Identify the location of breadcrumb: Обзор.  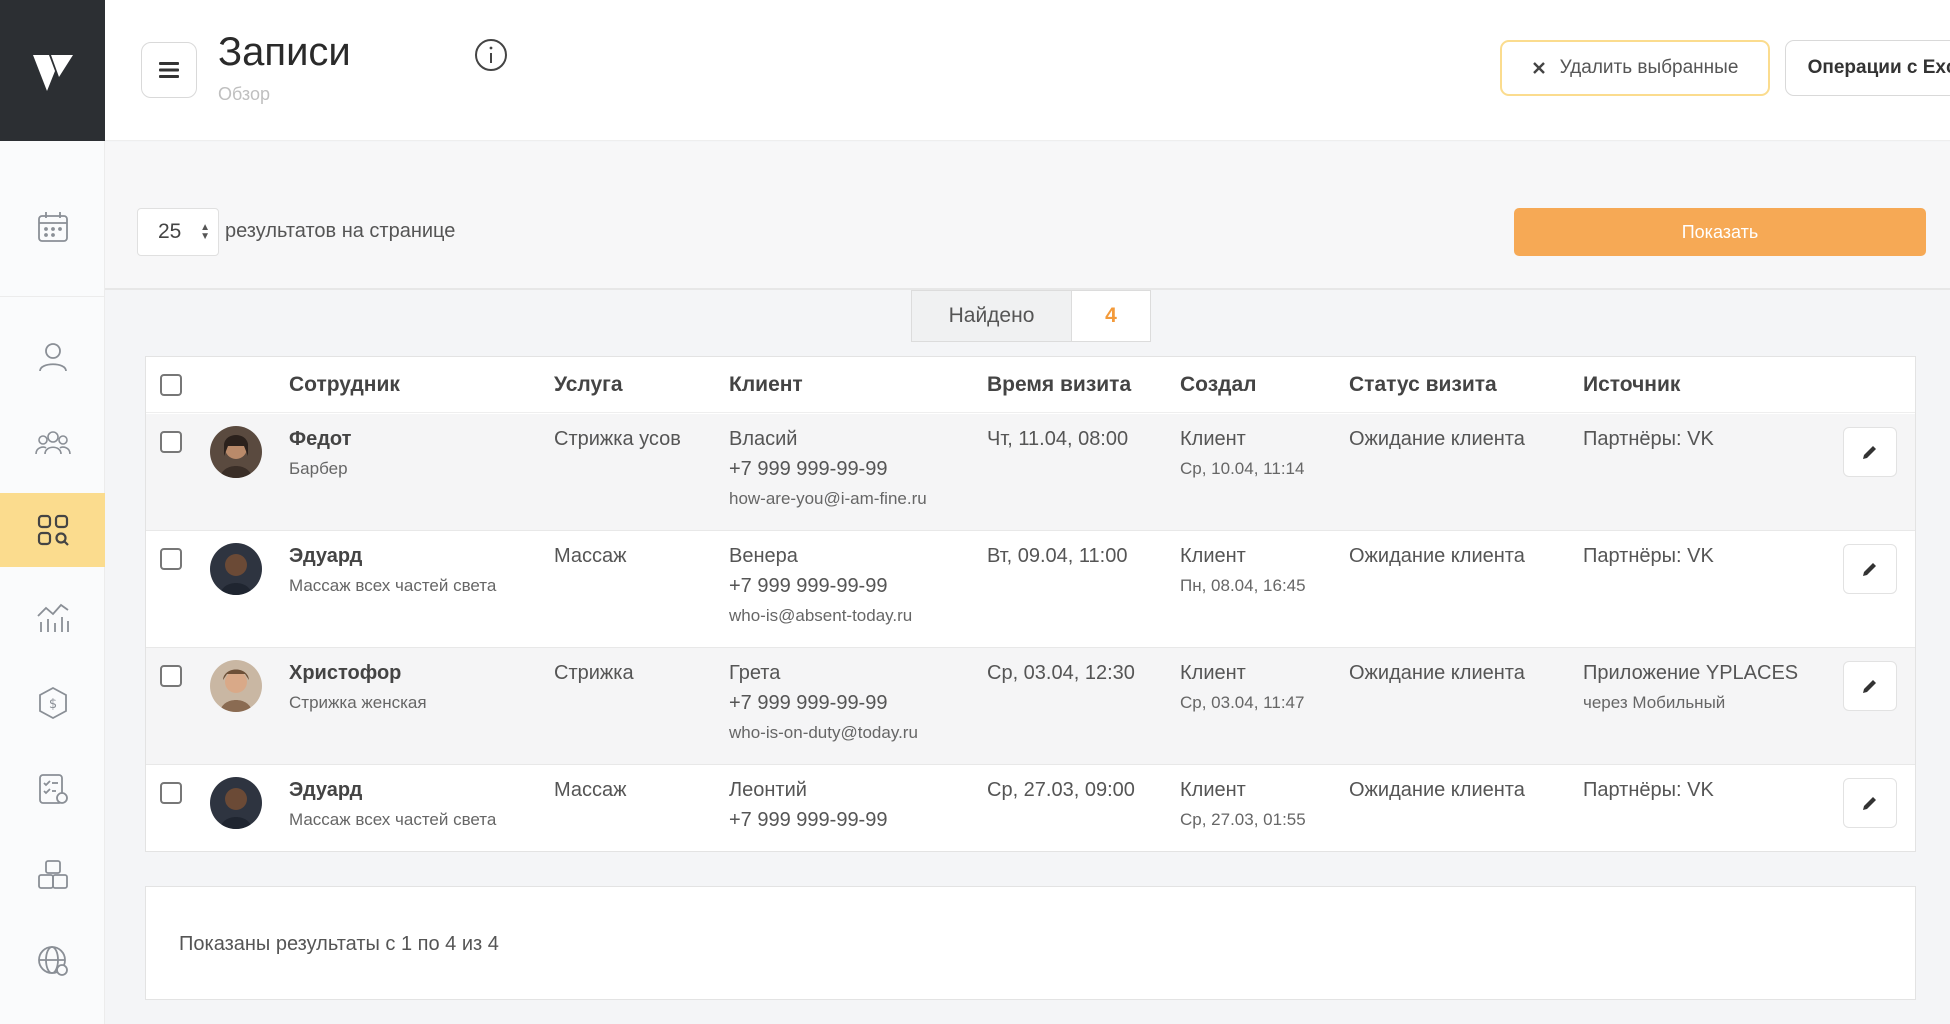
(244, 94).